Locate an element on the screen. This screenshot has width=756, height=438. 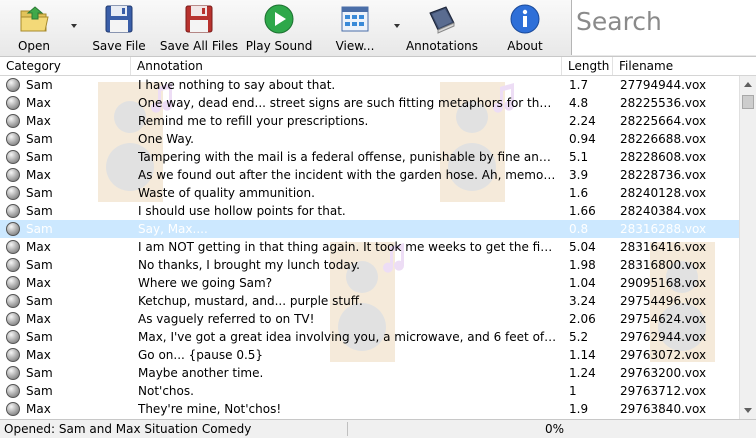
search-box is located at coordinates (663, 27).